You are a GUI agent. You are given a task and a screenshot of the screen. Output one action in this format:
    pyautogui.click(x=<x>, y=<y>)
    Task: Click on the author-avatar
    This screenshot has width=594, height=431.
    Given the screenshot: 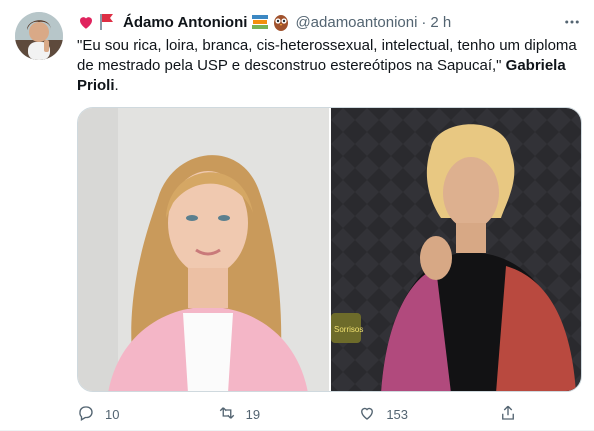 What is the action you would take?
    pyautogui.click(x=39, y=36)
    